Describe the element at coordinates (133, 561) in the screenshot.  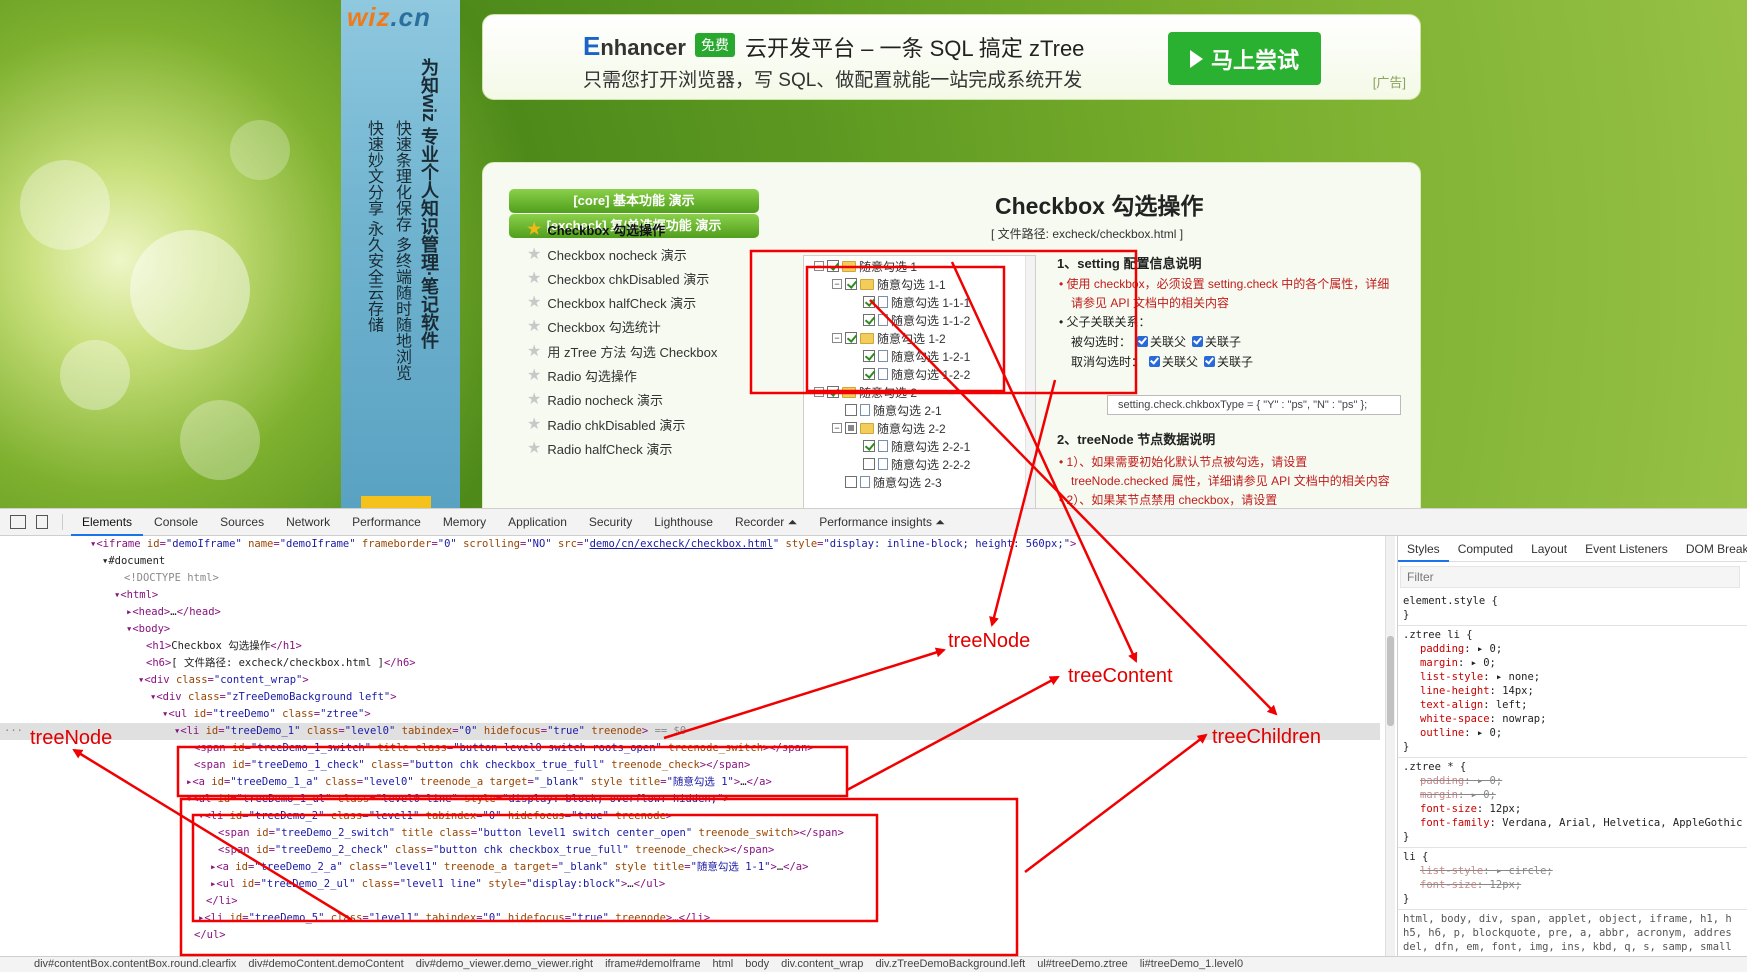
I see `dom-node: ▾#document` at that location.